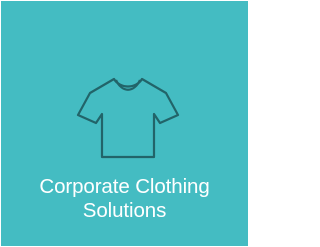 This screenshot has width=320, height=247. I want to click on tile-title-line-2: Solutions, so click(124, 210).